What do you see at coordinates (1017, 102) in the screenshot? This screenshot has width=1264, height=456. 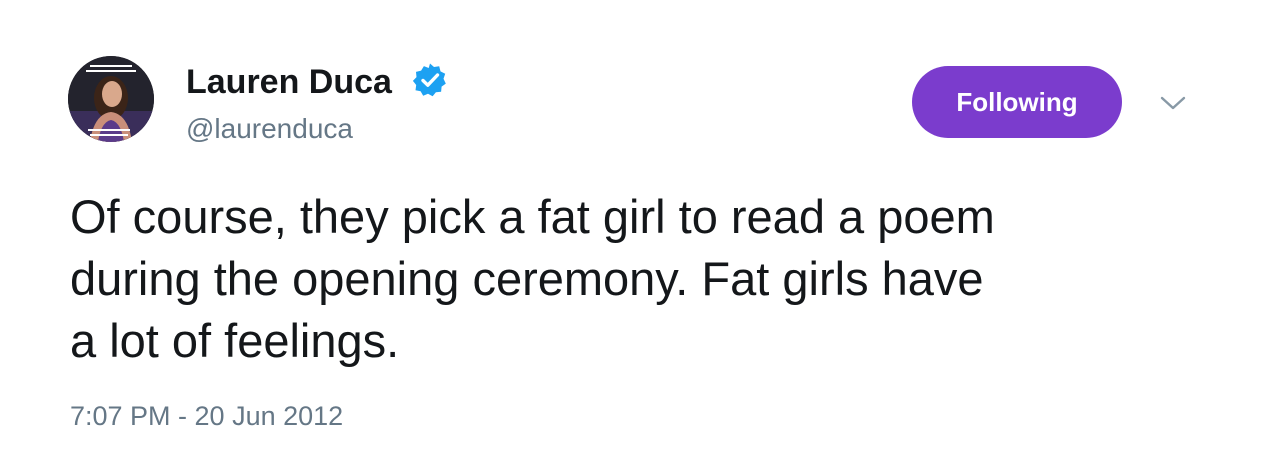 I see `following-button: Following` at bounding box center [1017, 102].